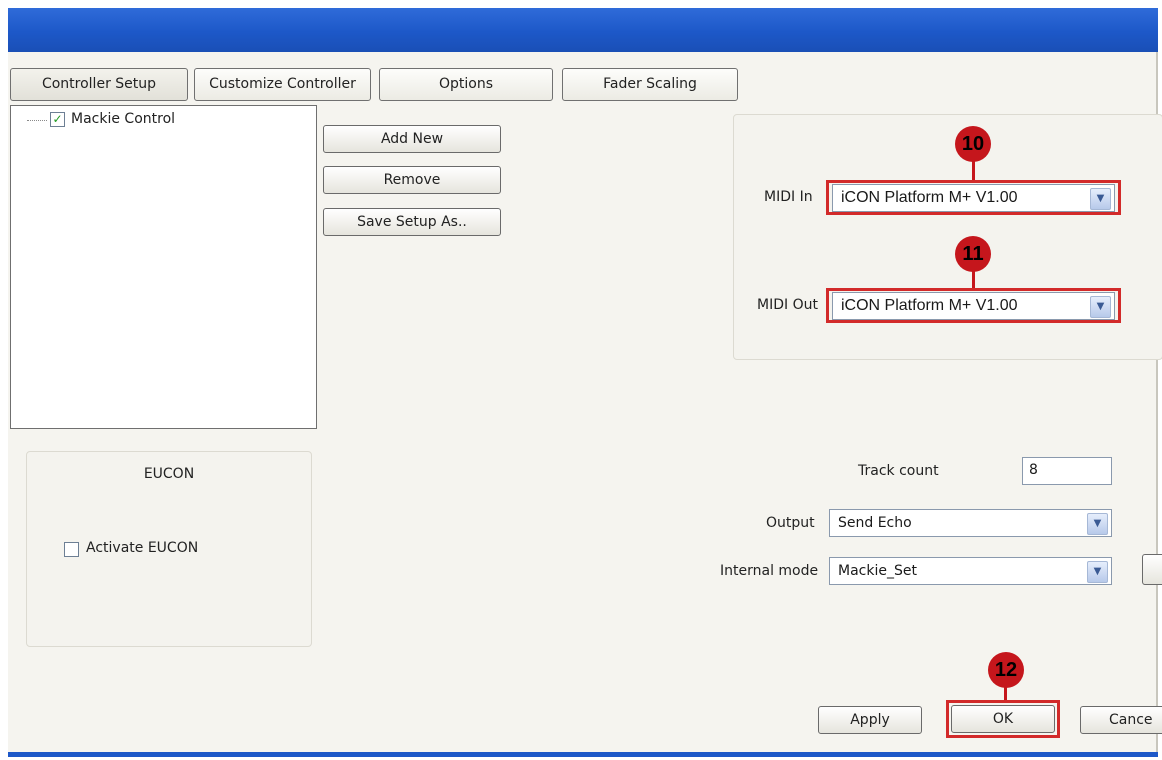 The height and width of the screenshot is (760, 1162). I want to click on window-bottom-border, so click(583, 754).